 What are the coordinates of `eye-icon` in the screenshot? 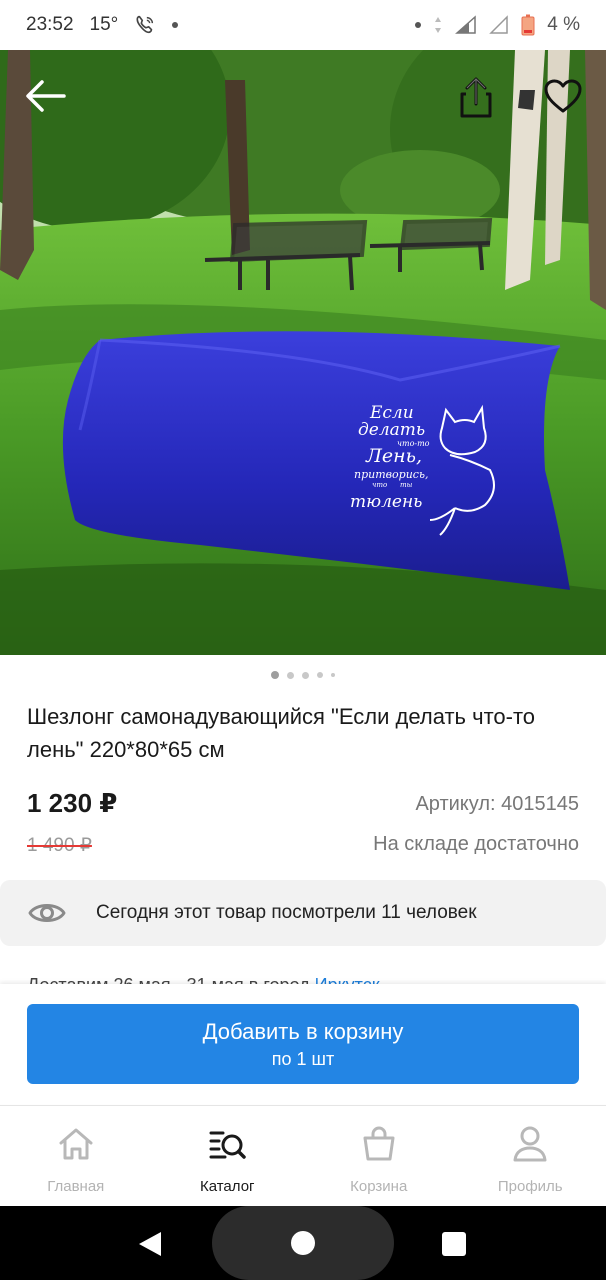 It's located at (47, 913).